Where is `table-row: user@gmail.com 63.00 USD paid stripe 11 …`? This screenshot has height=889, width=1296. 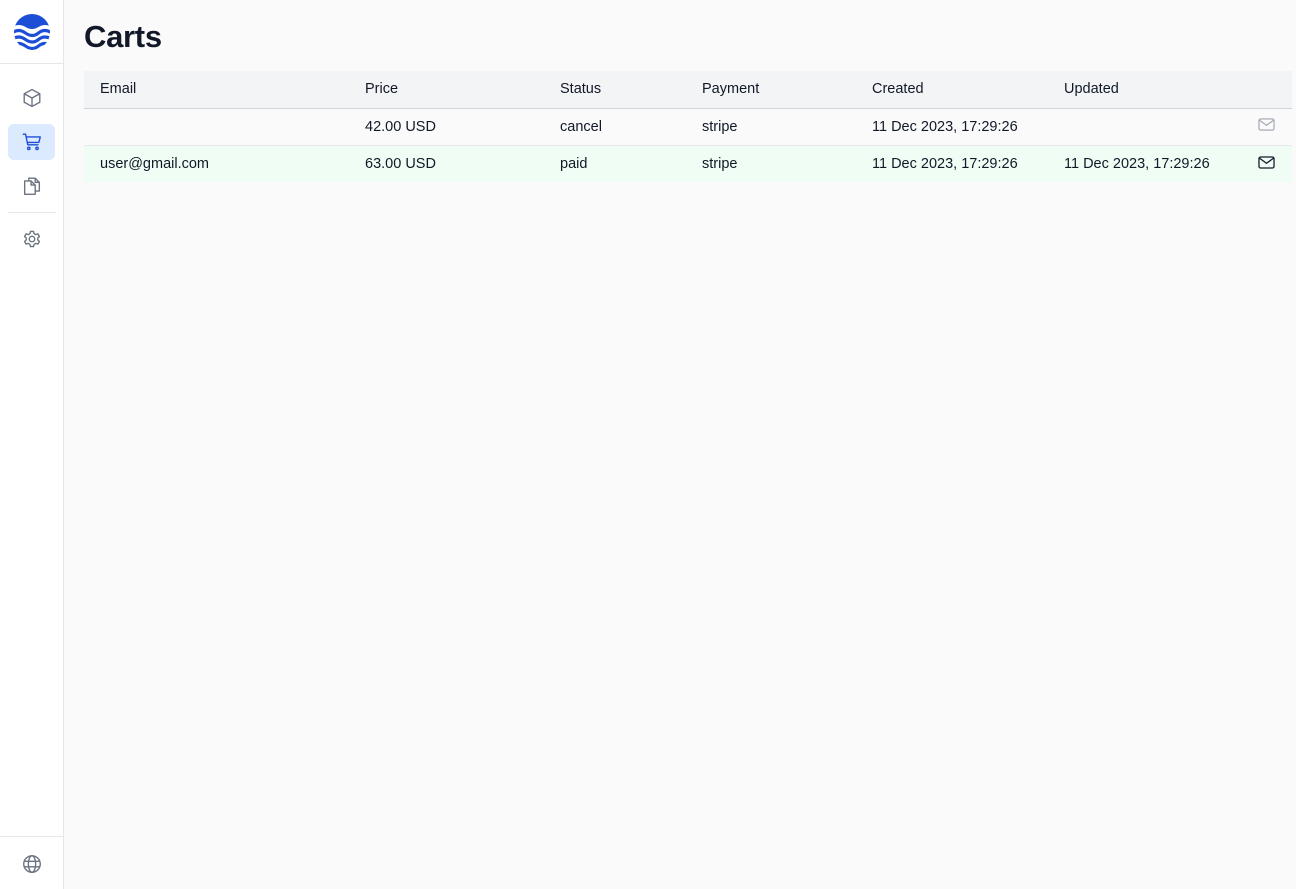 table-row: user@gmail.com 63.00 USD paid stripe 11 … is located at coordinates (688, 163).